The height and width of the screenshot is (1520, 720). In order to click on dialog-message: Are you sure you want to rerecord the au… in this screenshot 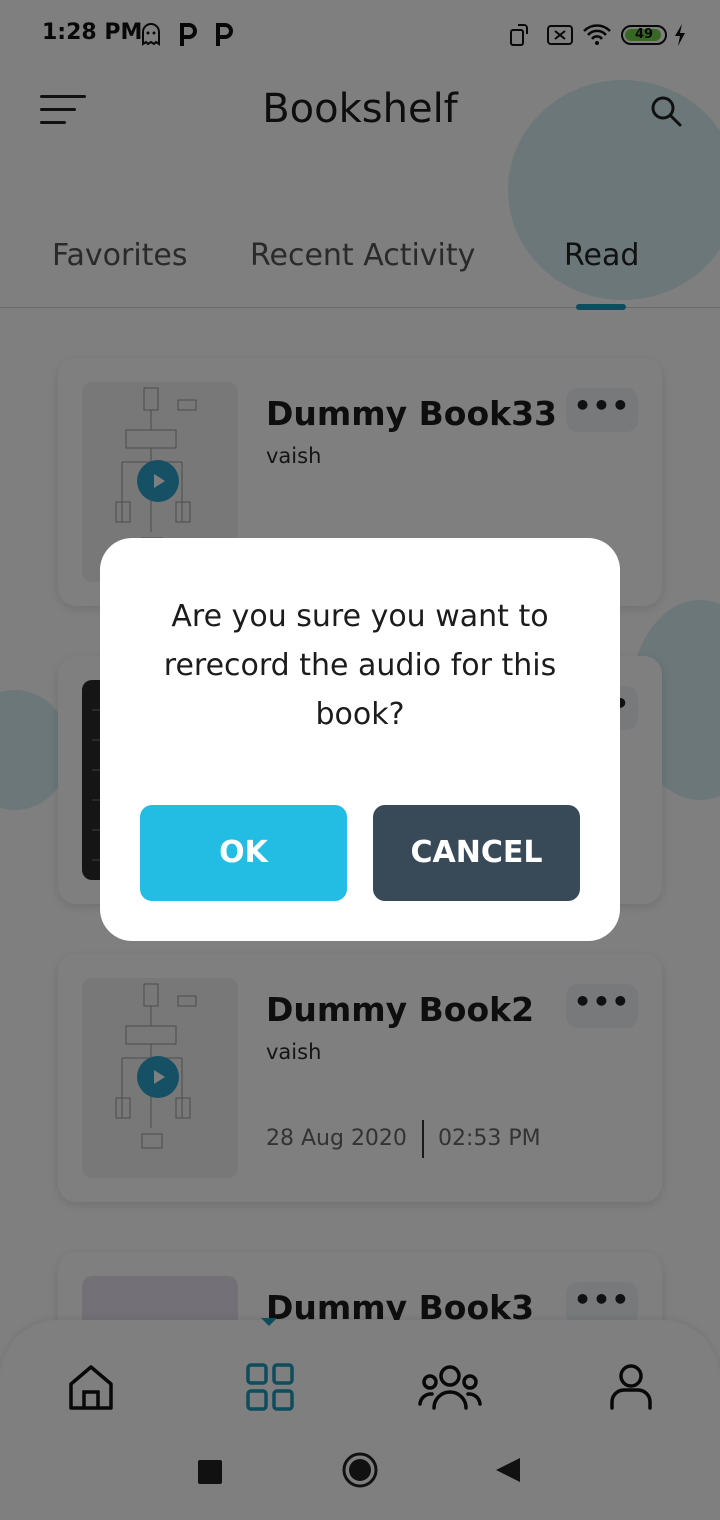, I will do `click(360, 665)`.